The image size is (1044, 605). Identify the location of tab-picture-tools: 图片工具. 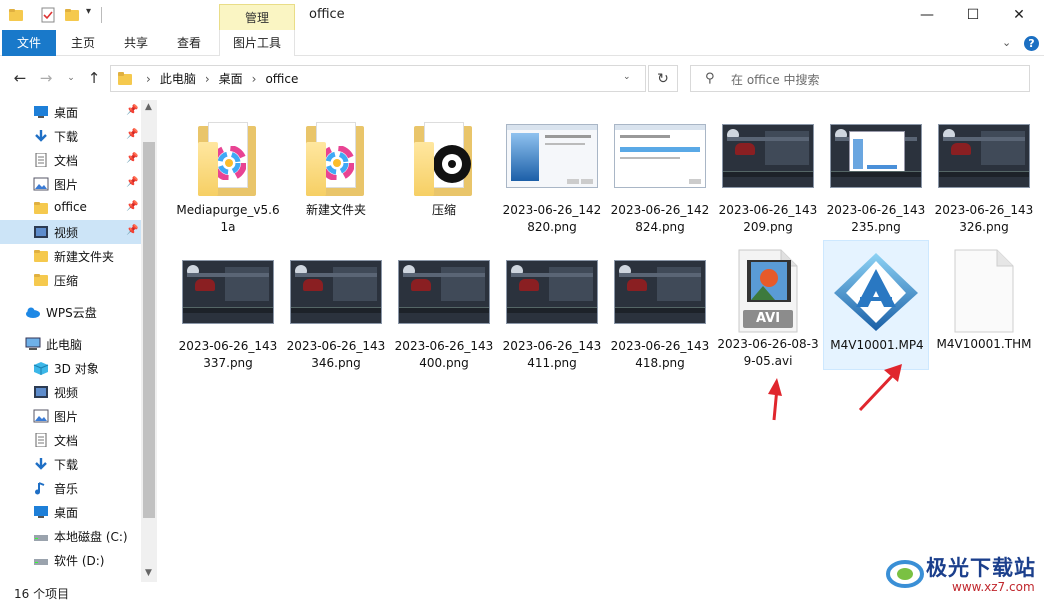
(257, 43).